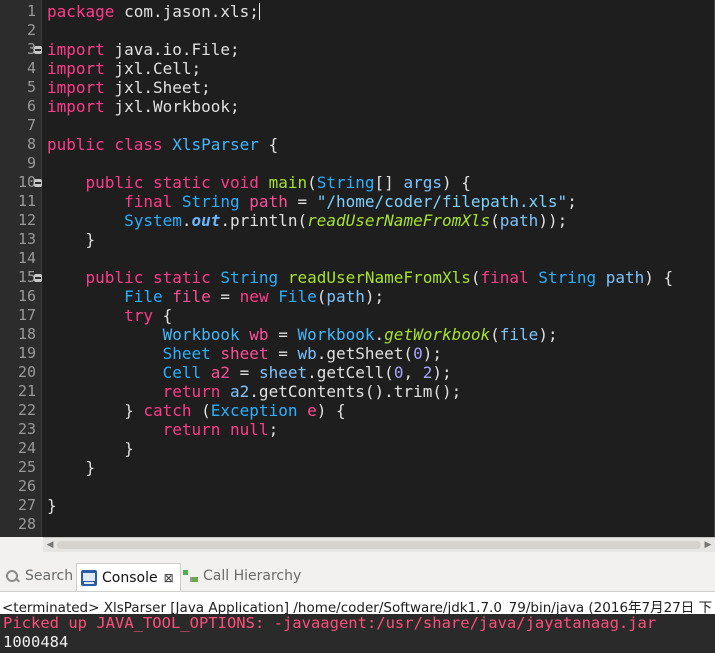 This screenshot has height=653, width=715. What do you see at coordinates (153, 220) in the screenshot?
I see `code-token: System` at bounding box center [153, 220].